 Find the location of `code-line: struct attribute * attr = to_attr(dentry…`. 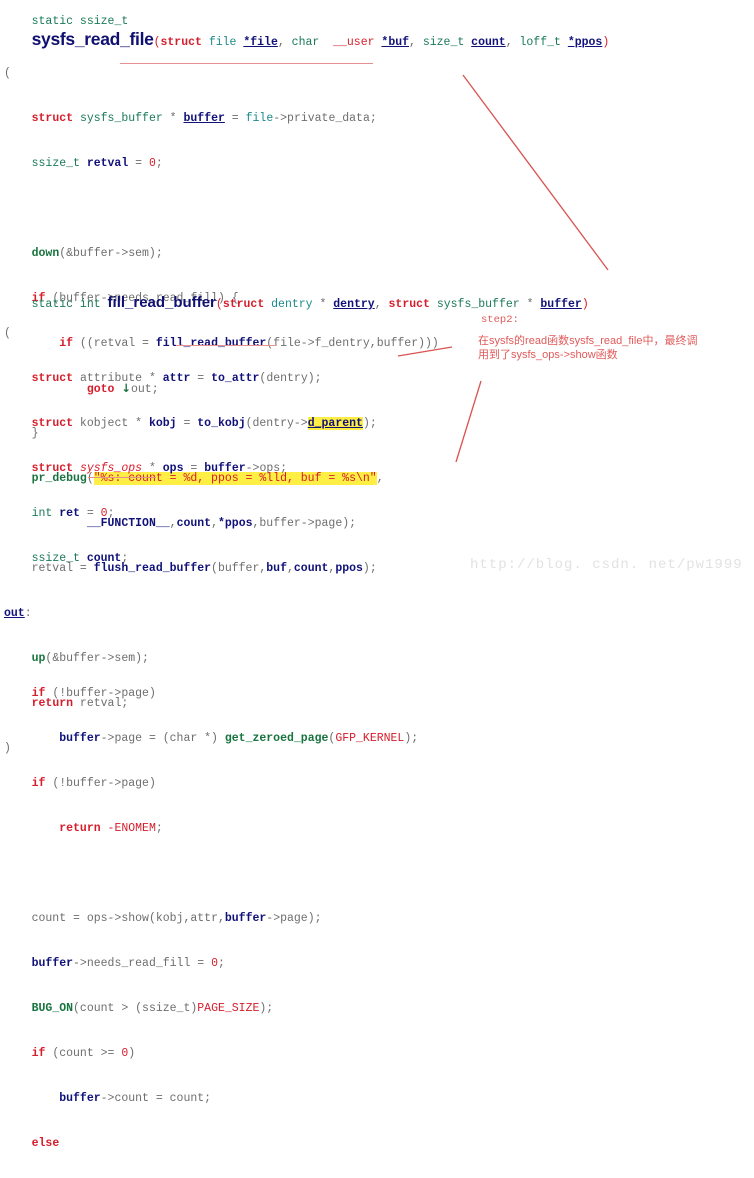

code-line: struct attribute * attr = to_attr(dentry… is located at coordinates (176, 378).